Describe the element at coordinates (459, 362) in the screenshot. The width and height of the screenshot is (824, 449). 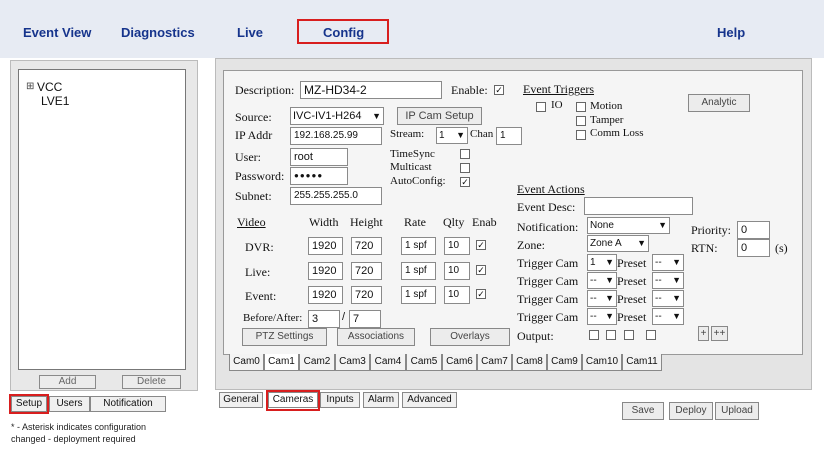
I see `cam-tab-6: Cam6` at that location.